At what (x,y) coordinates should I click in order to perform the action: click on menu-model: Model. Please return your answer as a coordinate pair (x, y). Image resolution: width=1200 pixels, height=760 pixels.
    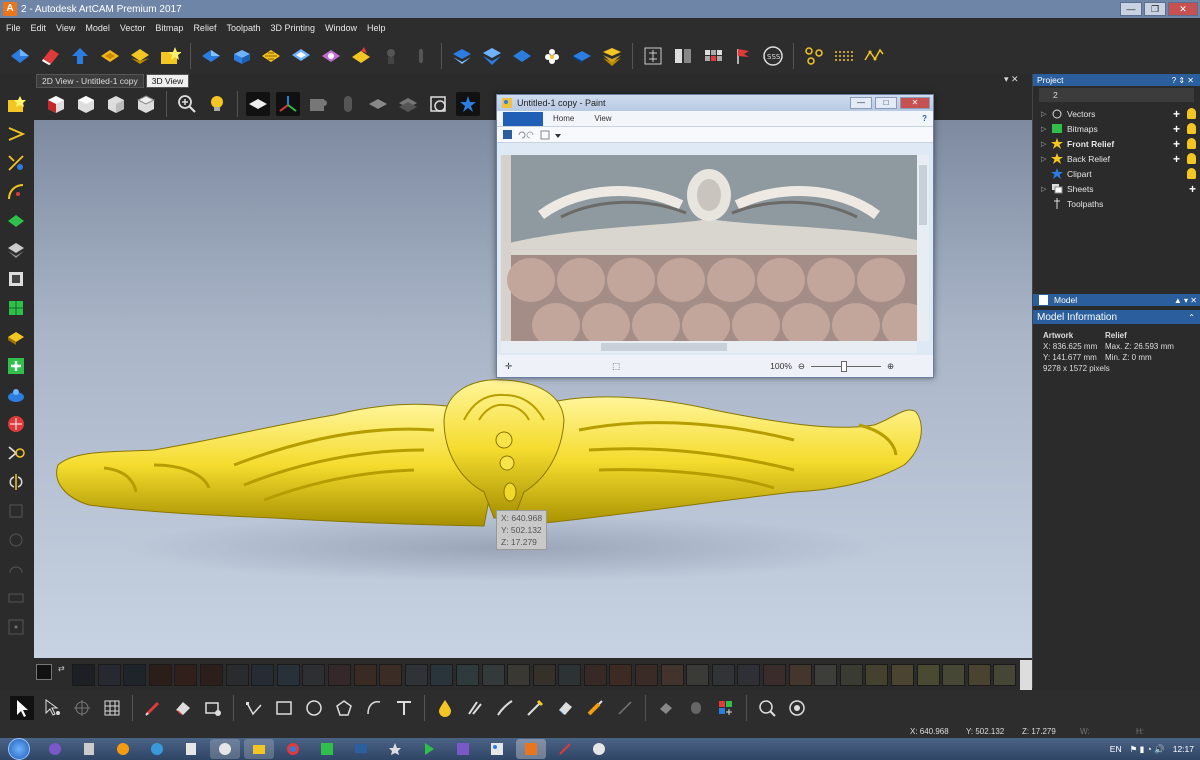
    Looking at the image, I should click on (97, 28).